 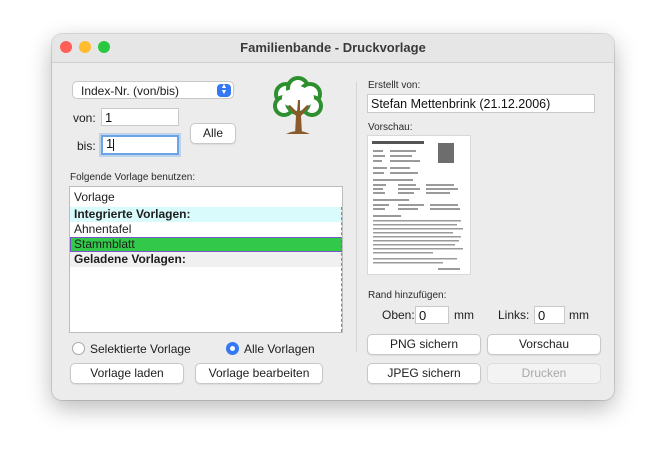 What do you see at coordinates (481, 103) in the screenshot?
I see `created-by-field: Stefan Mettenbrink (21.12.2006)` at bounding box center [481, 103].